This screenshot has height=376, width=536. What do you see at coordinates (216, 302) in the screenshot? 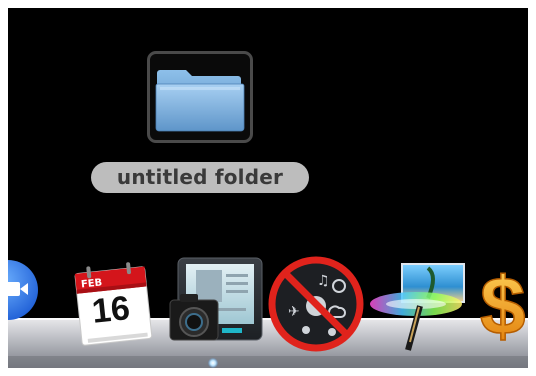
I see `photo-booth-icon` at bounding box center [216, 302].